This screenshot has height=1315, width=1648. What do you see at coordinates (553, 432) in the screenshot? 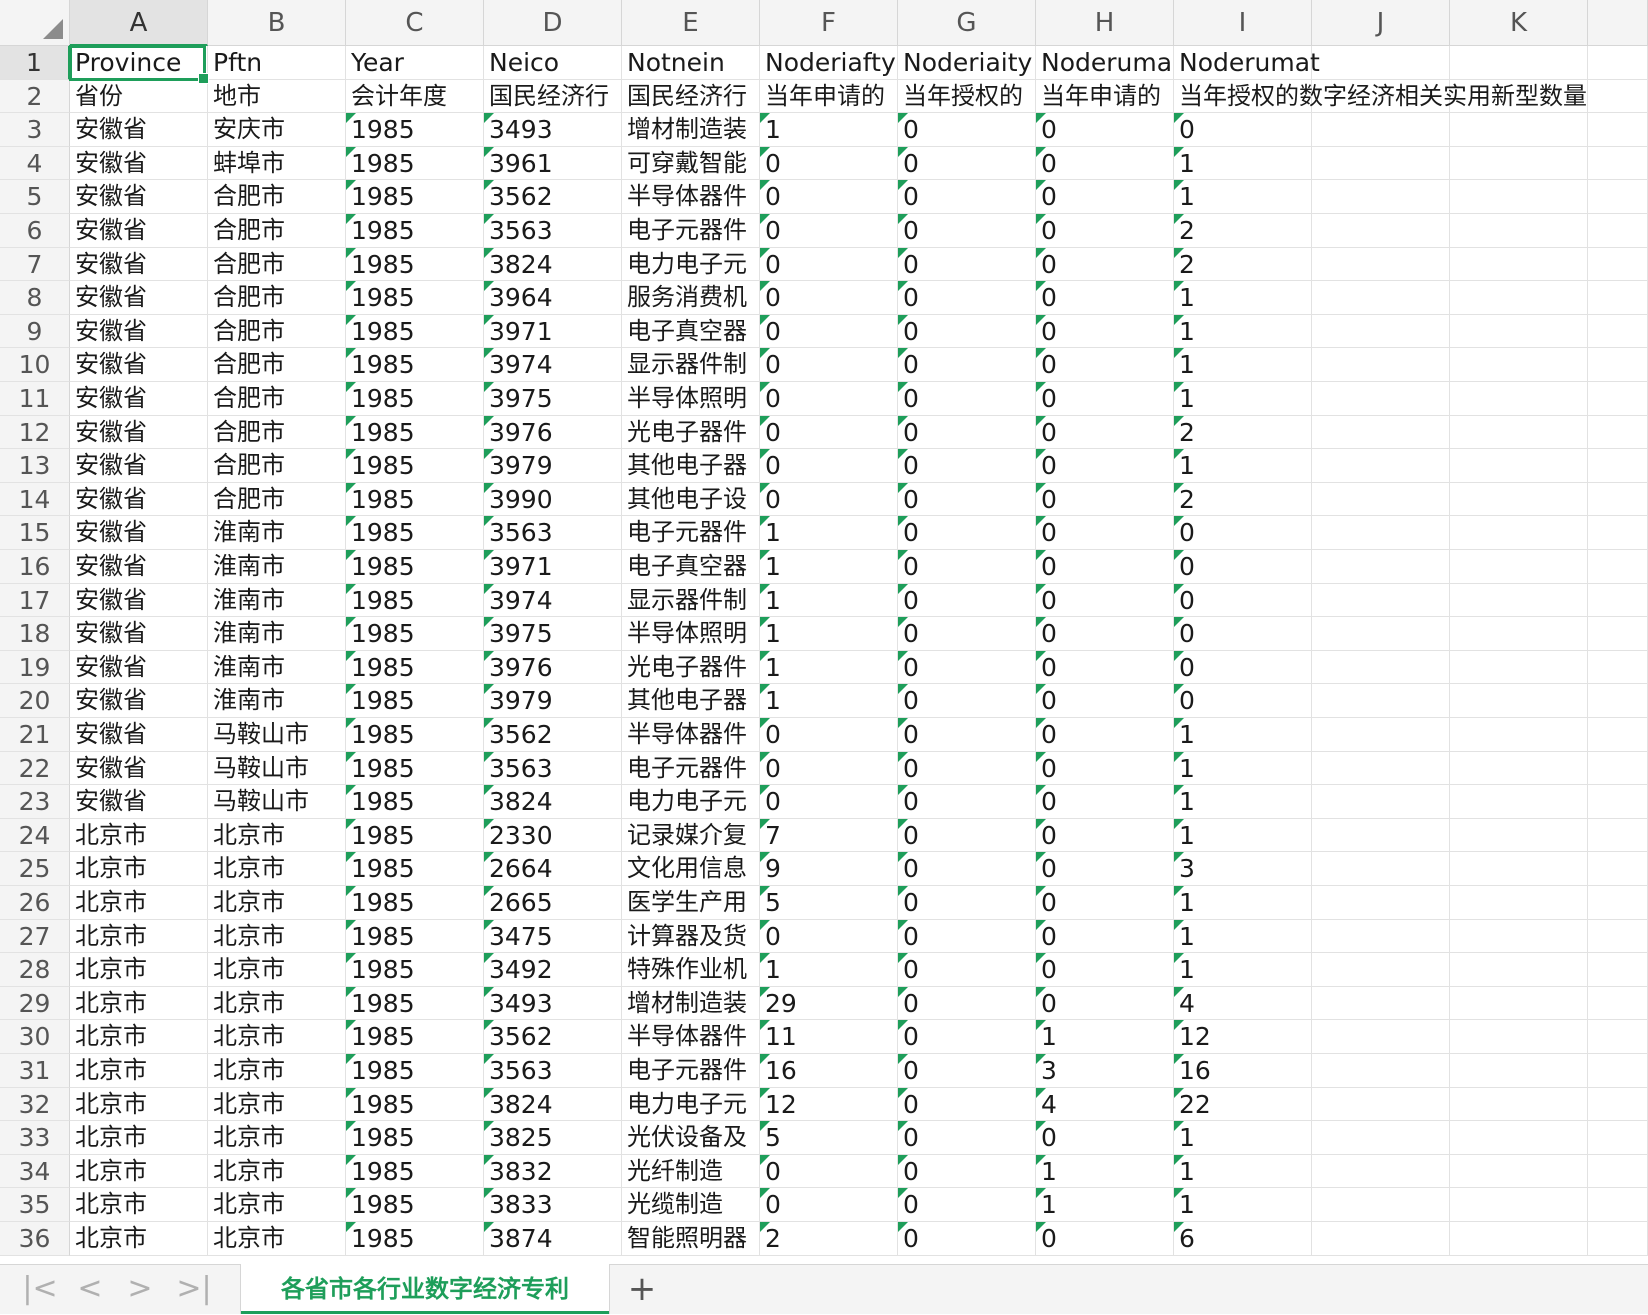
I see `cell-d12: 3976` at bounding box center [553, 432].